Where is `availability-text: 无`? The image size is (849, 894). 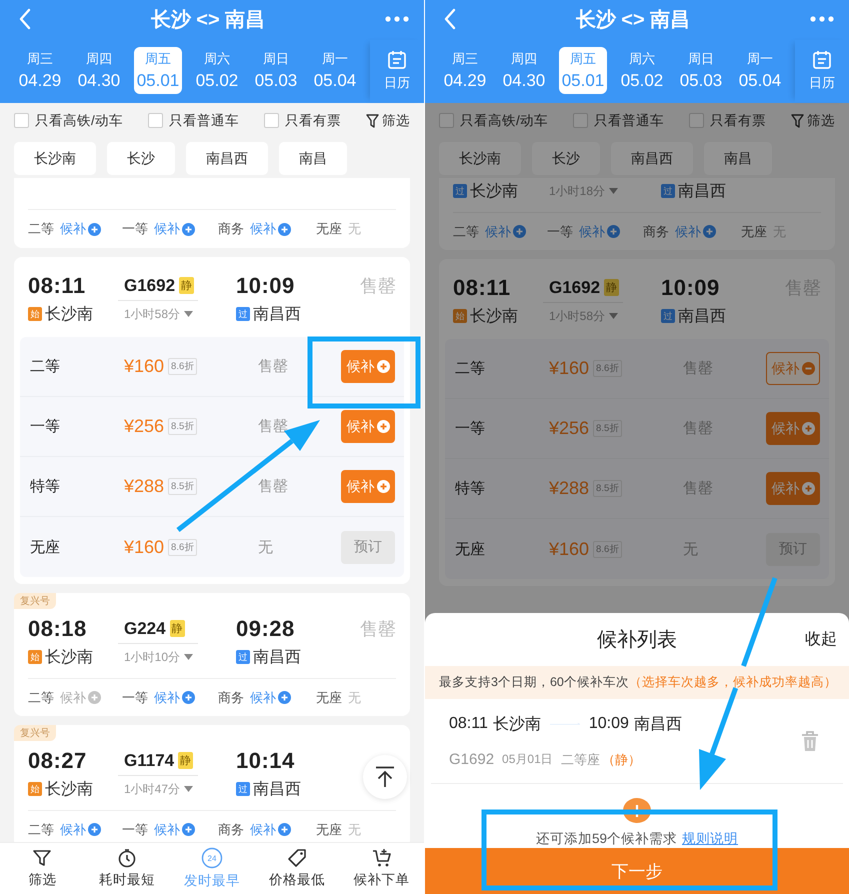
availability-text: 无 is located at coordinates (266, 547).